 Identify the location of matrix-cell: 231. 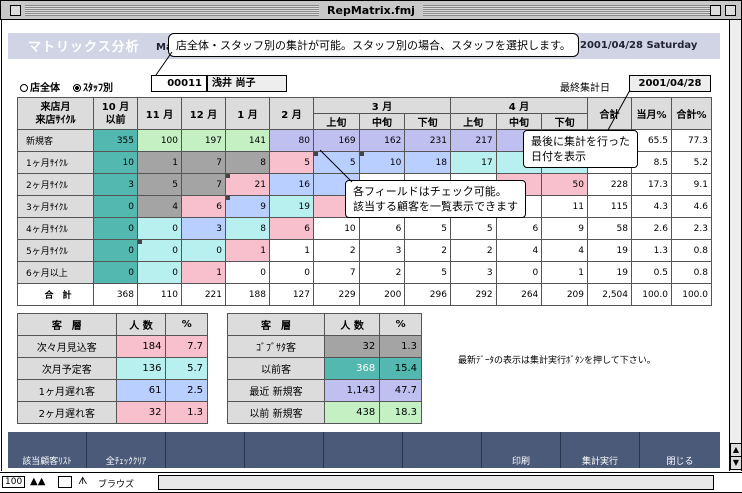
(427, 140).